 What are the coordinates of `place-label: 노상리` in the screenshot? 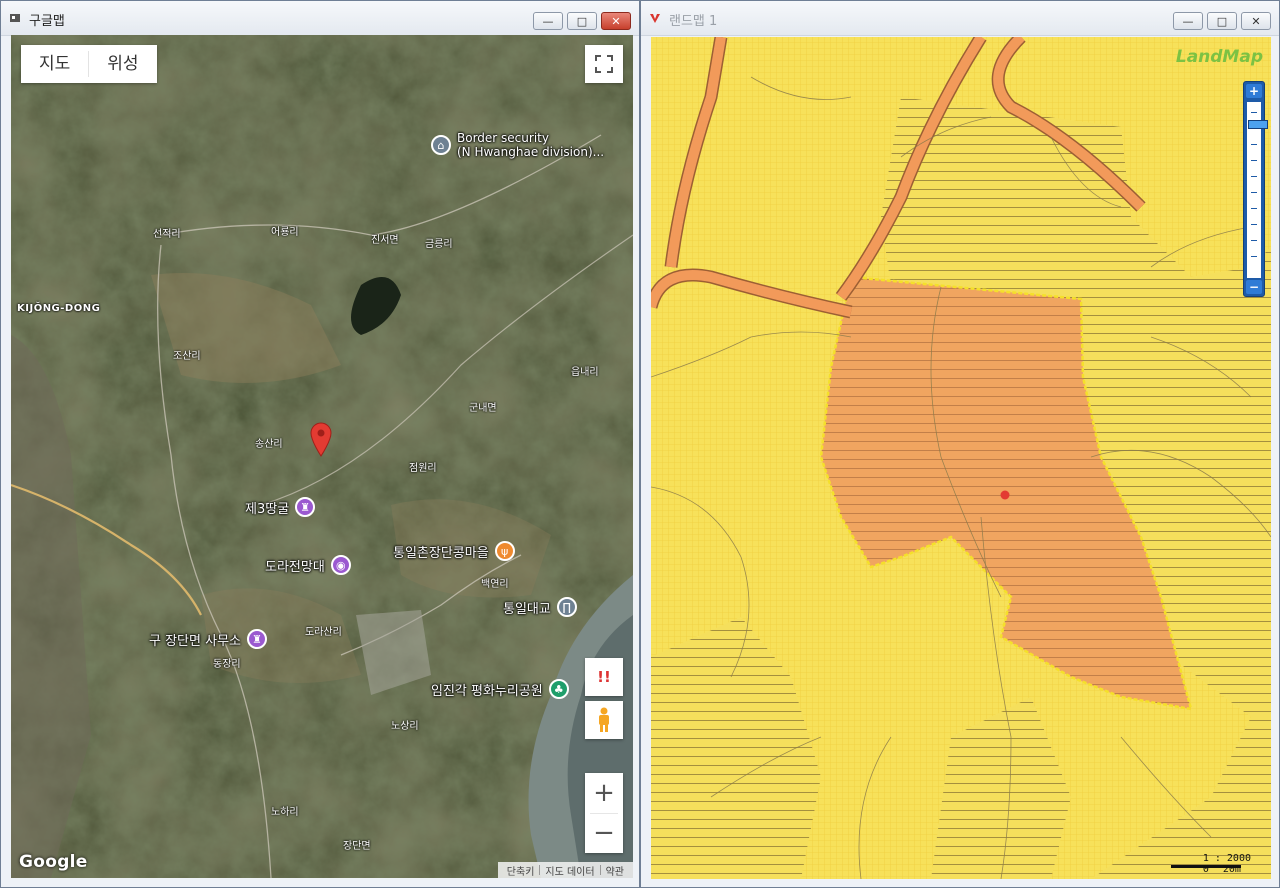 It's located at (405, 726).